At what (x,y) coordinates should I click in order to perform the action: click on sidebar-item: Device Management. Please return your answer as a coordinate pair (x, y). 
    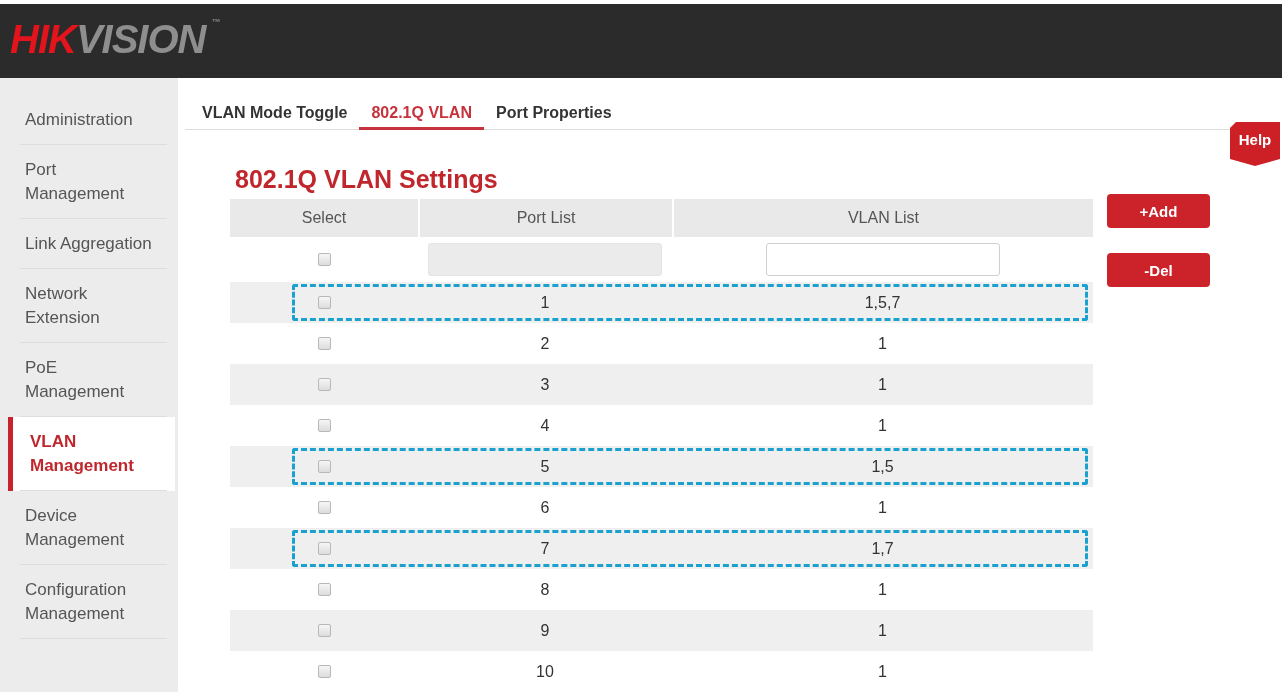
    Looking at the image, I should click on (91, 528).